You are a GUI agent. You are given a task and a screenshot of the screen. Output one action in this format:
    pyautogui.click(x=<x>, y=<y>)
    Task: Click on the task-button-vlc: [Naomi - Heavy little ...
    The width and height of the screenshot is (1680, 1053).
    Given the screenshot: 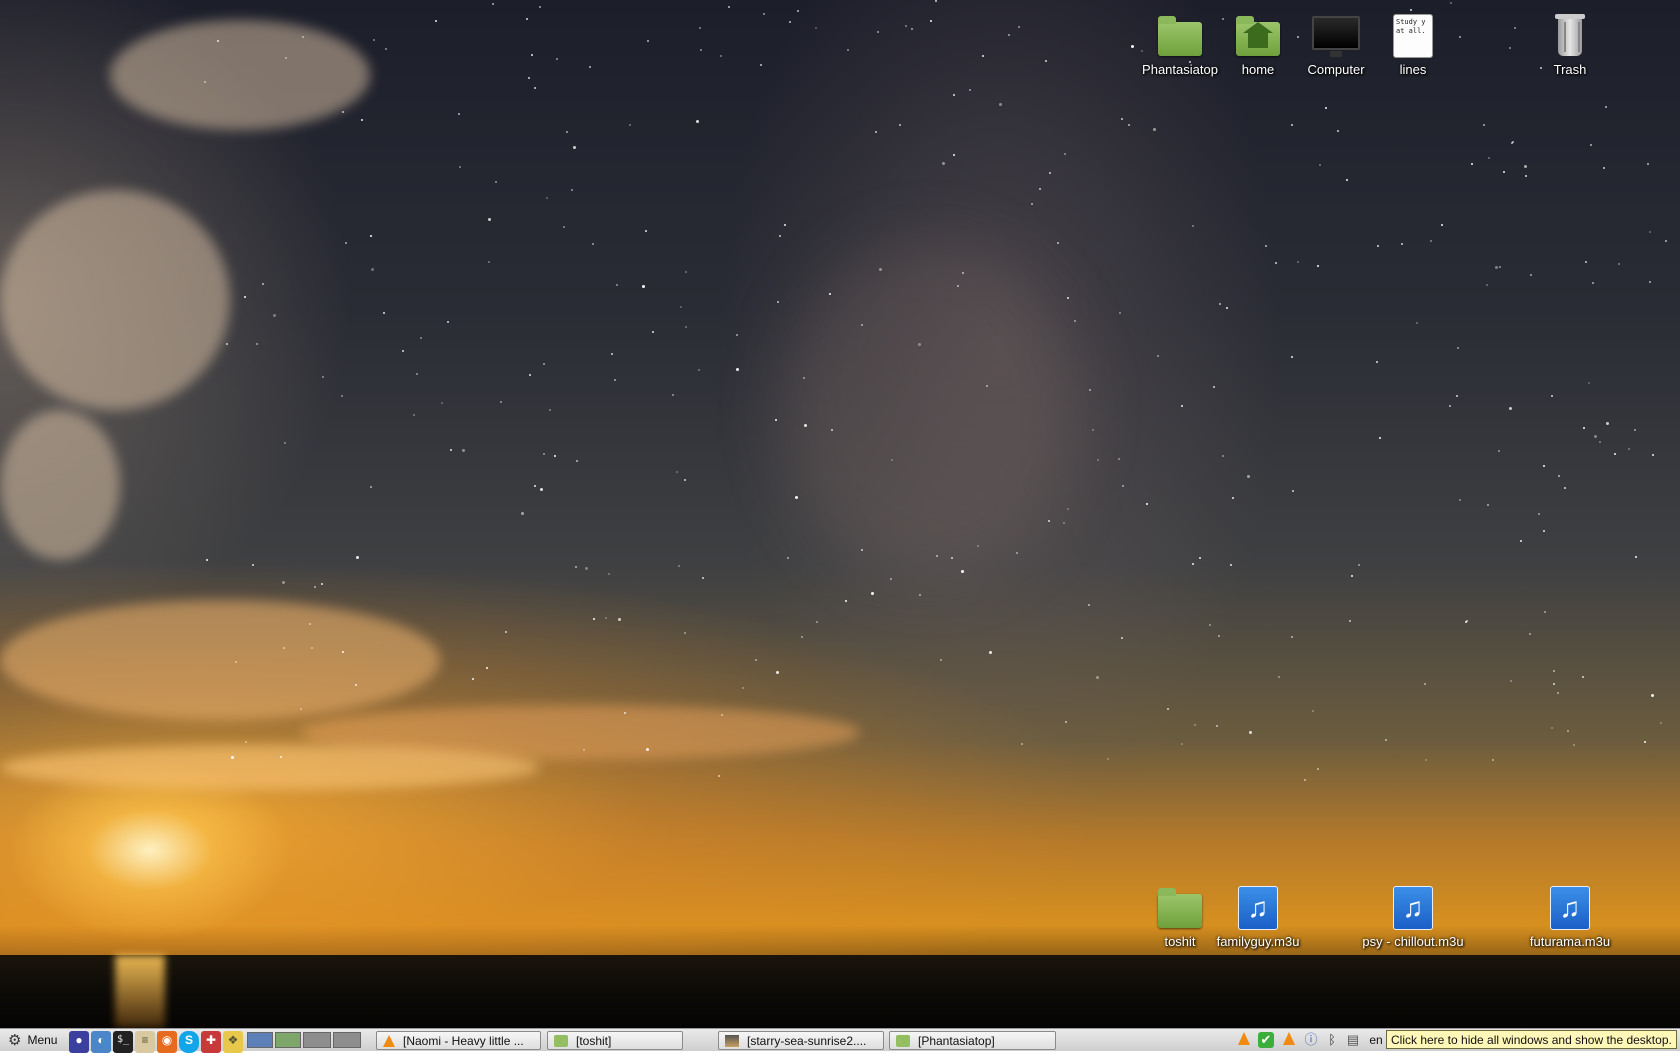 What is the action you would take?
    pyautogui.click(x=458, y=1040)
    